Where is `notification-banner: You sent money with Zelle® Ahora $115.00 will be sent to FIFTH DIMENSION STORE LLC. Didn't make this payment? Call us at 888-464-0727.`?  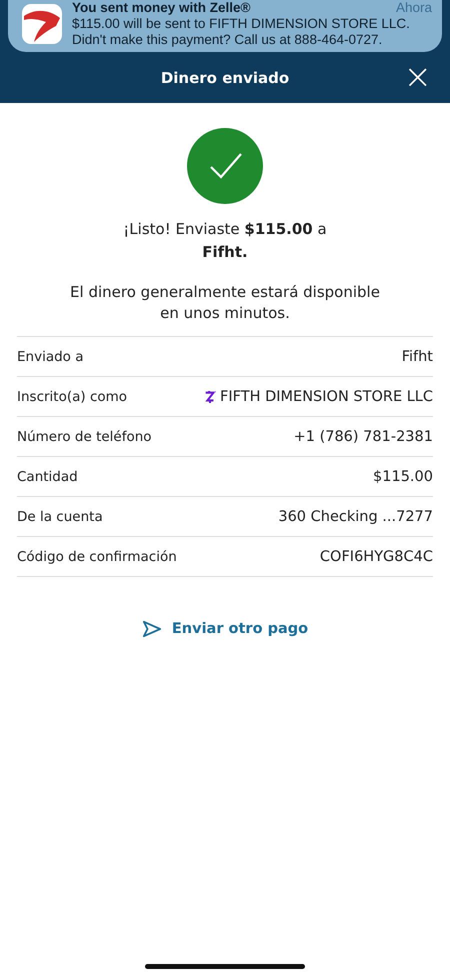 notification-banner: You sent money with Zelle® Ahora $115.00 will be sent to FIFTH DIMENSION STORE LLC. Didn't make this payment? Call us at 888-464-0727. is located at coordinates (225, 26).